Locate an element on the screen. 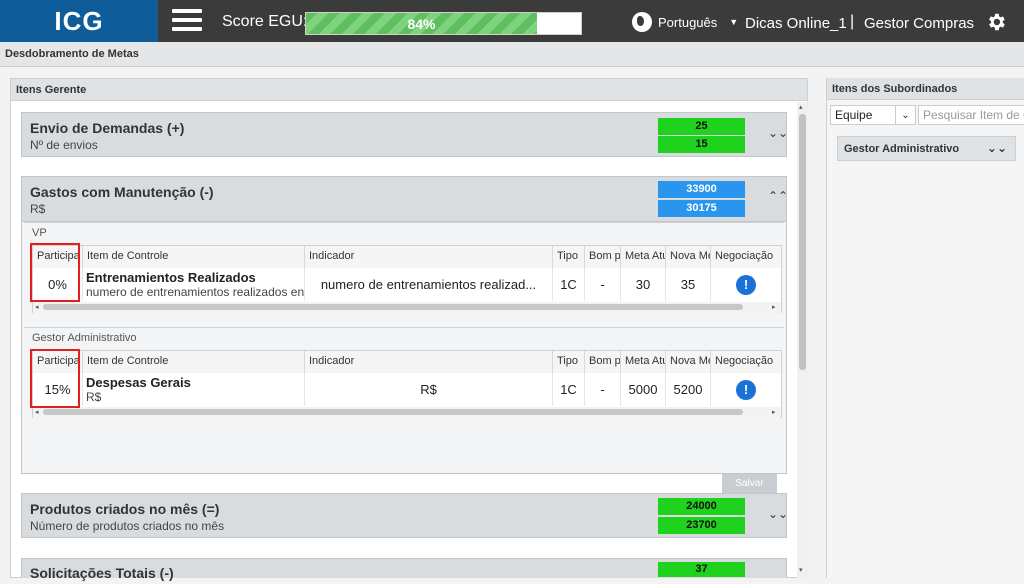 The height and width of the screenshot is (584, 1024). card-subtitle: Nº de envios is located at coordinates (64, 145).